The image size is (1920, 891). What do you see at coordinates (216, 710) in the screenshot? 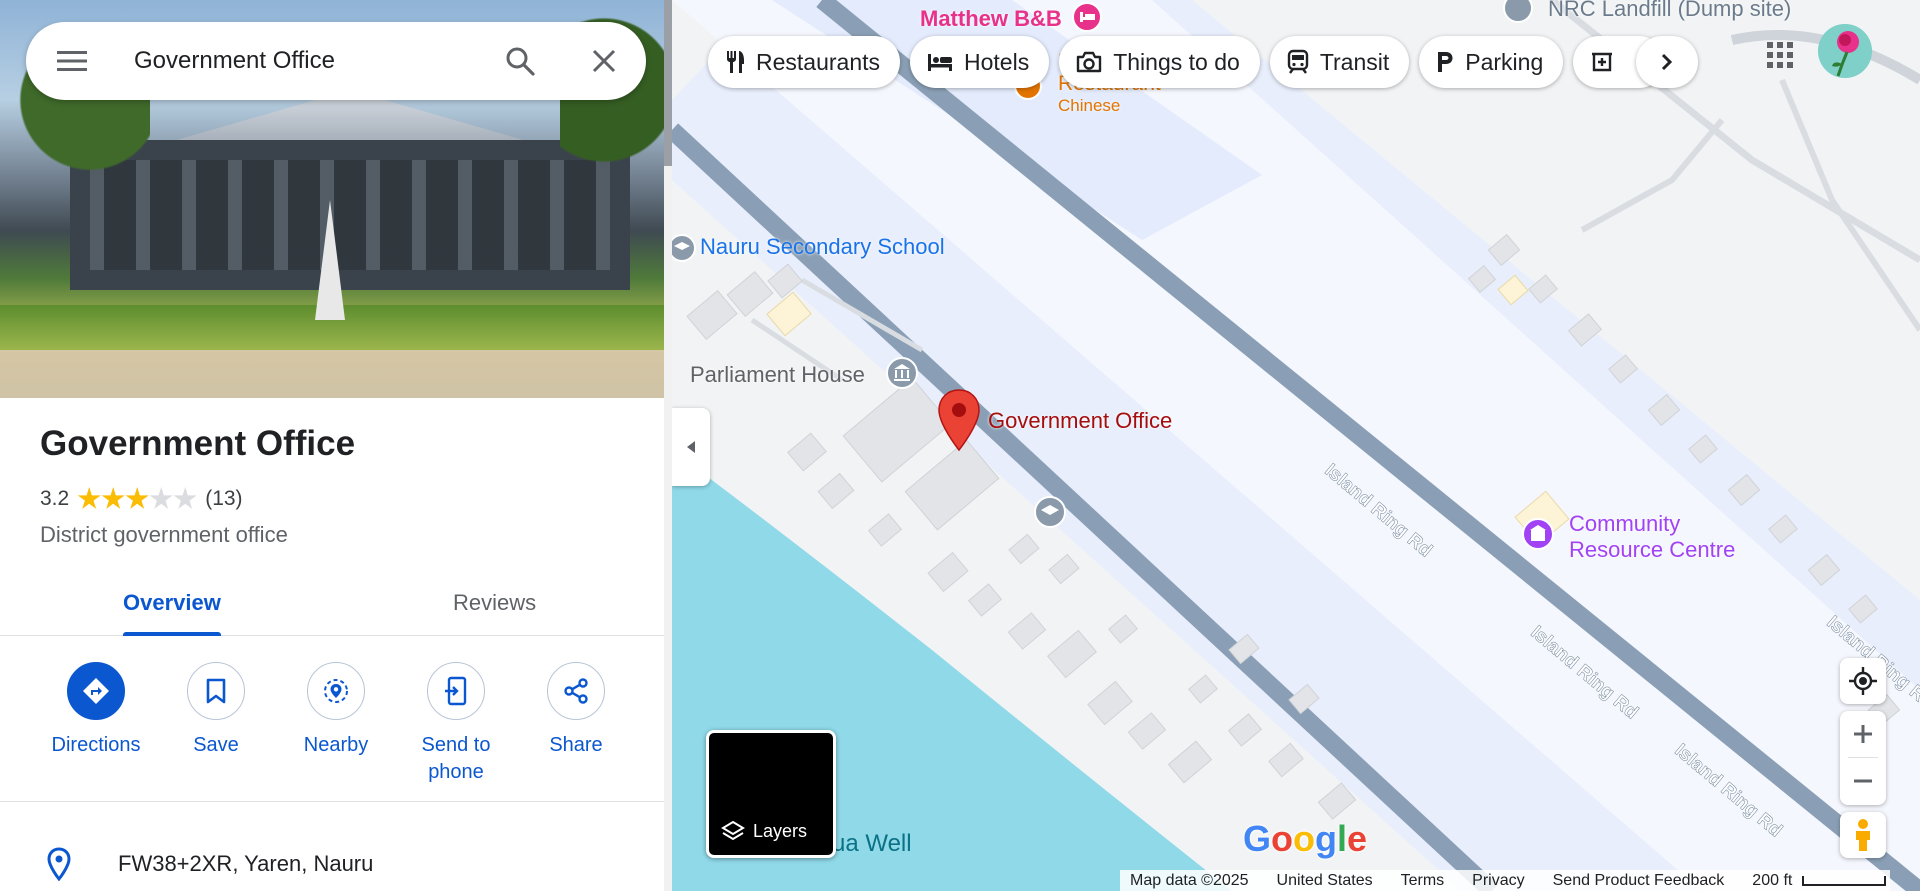
I see `save-button: Save` at bounding box center [216, 710].